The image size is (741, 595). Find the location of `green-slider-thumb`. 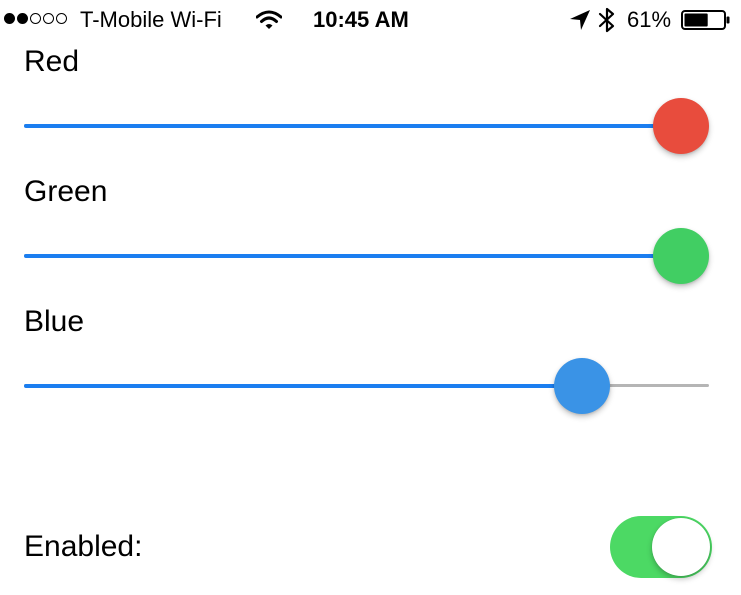

green-slider-thumb is located at coordinates (681, 256).